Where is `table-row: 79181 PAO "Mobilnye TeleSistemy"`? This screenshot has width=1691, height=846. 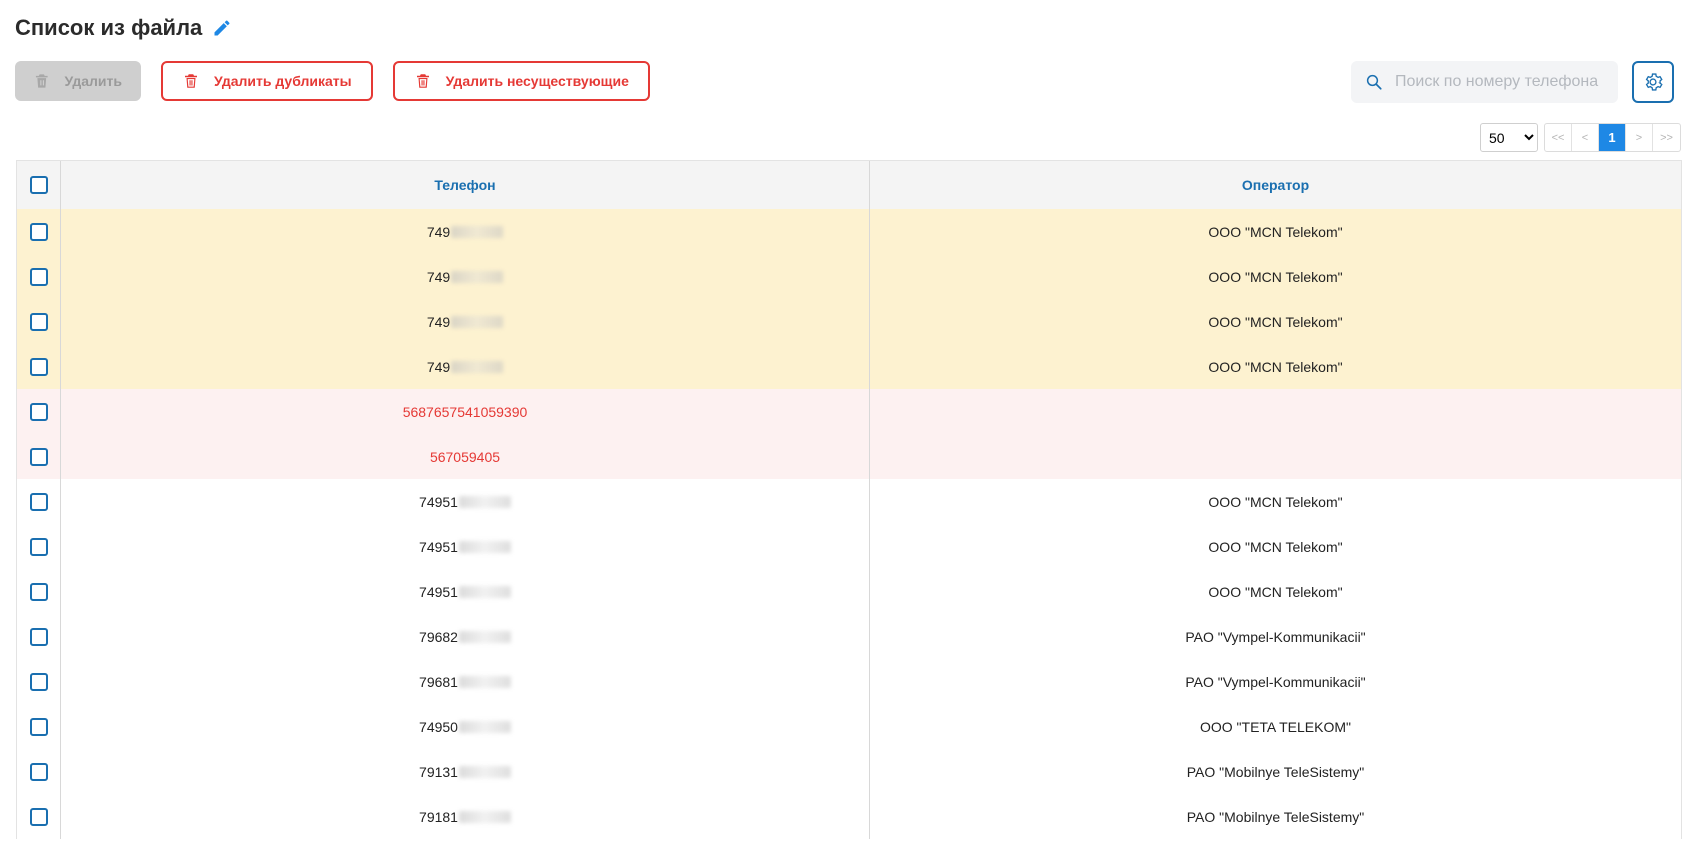 table-row: 79181 PAO "Mobilnye TeleSistemy" is located at coordinates (849, 816).